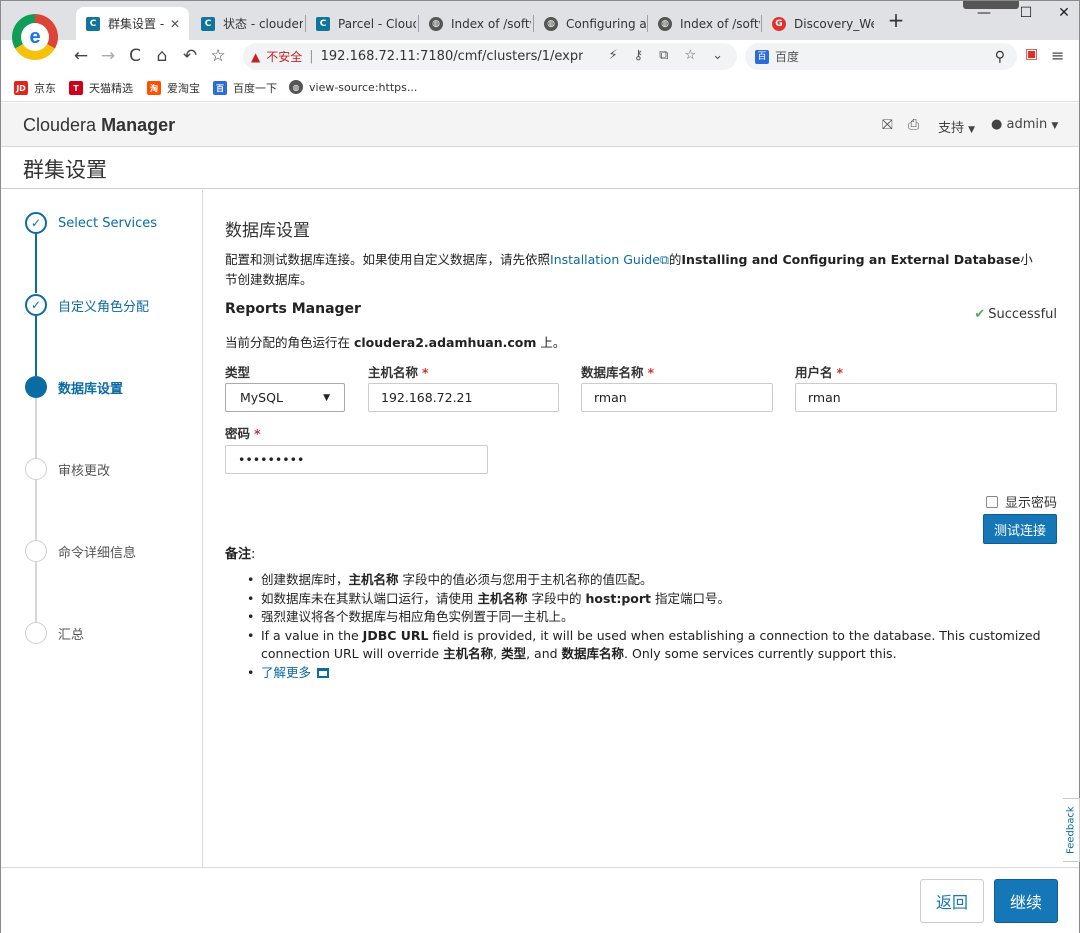  What do you see at coordinates (1000, 57) in the screenshot?
I see `search-icon: ⚲` at bounding box center [1000, 57].